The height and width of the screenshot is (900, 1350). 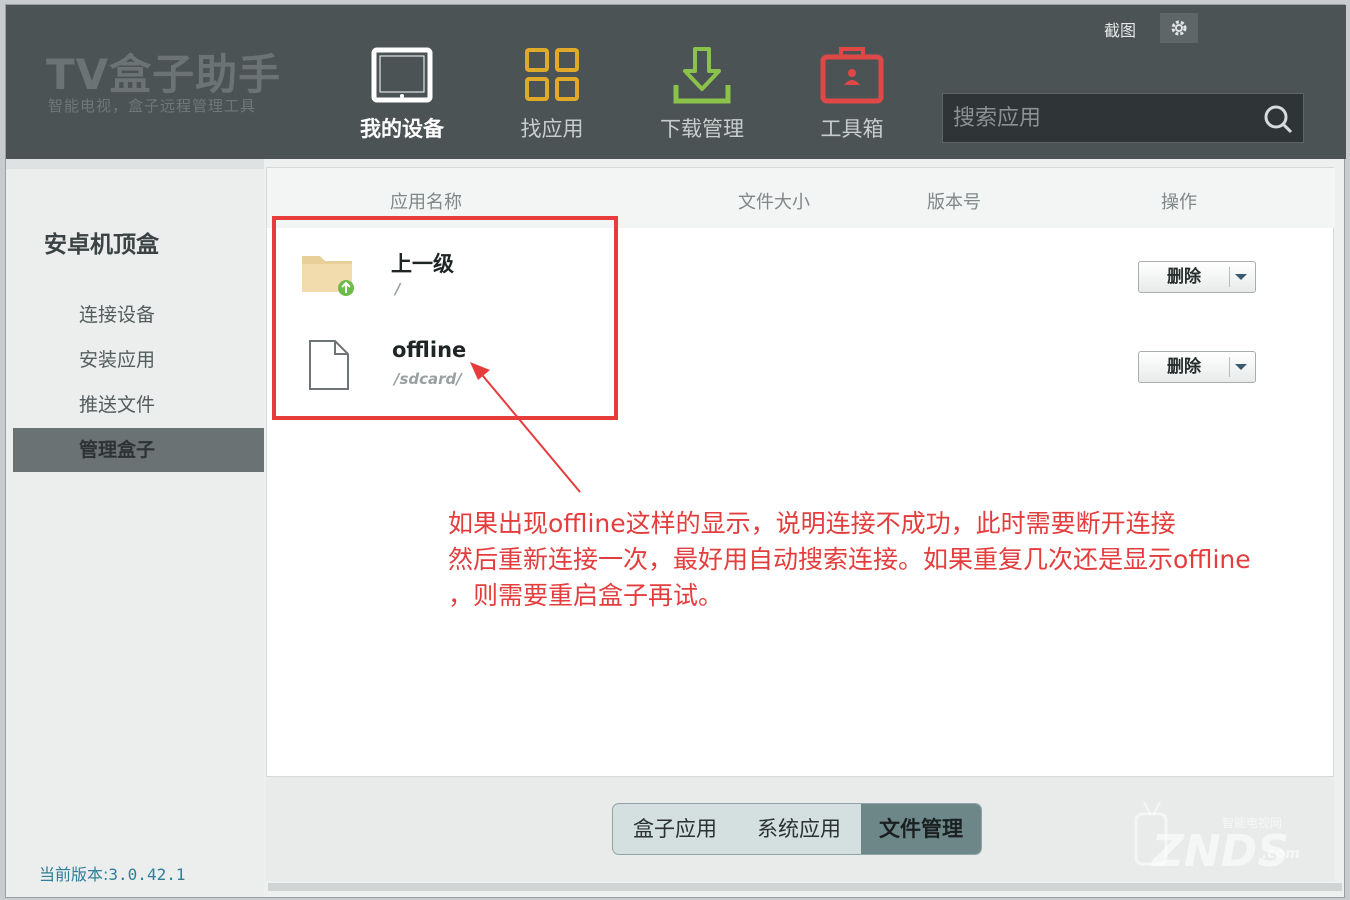 I want to click on version-info: 当前版本:3.0.42.1, so click(x=112, y=873).